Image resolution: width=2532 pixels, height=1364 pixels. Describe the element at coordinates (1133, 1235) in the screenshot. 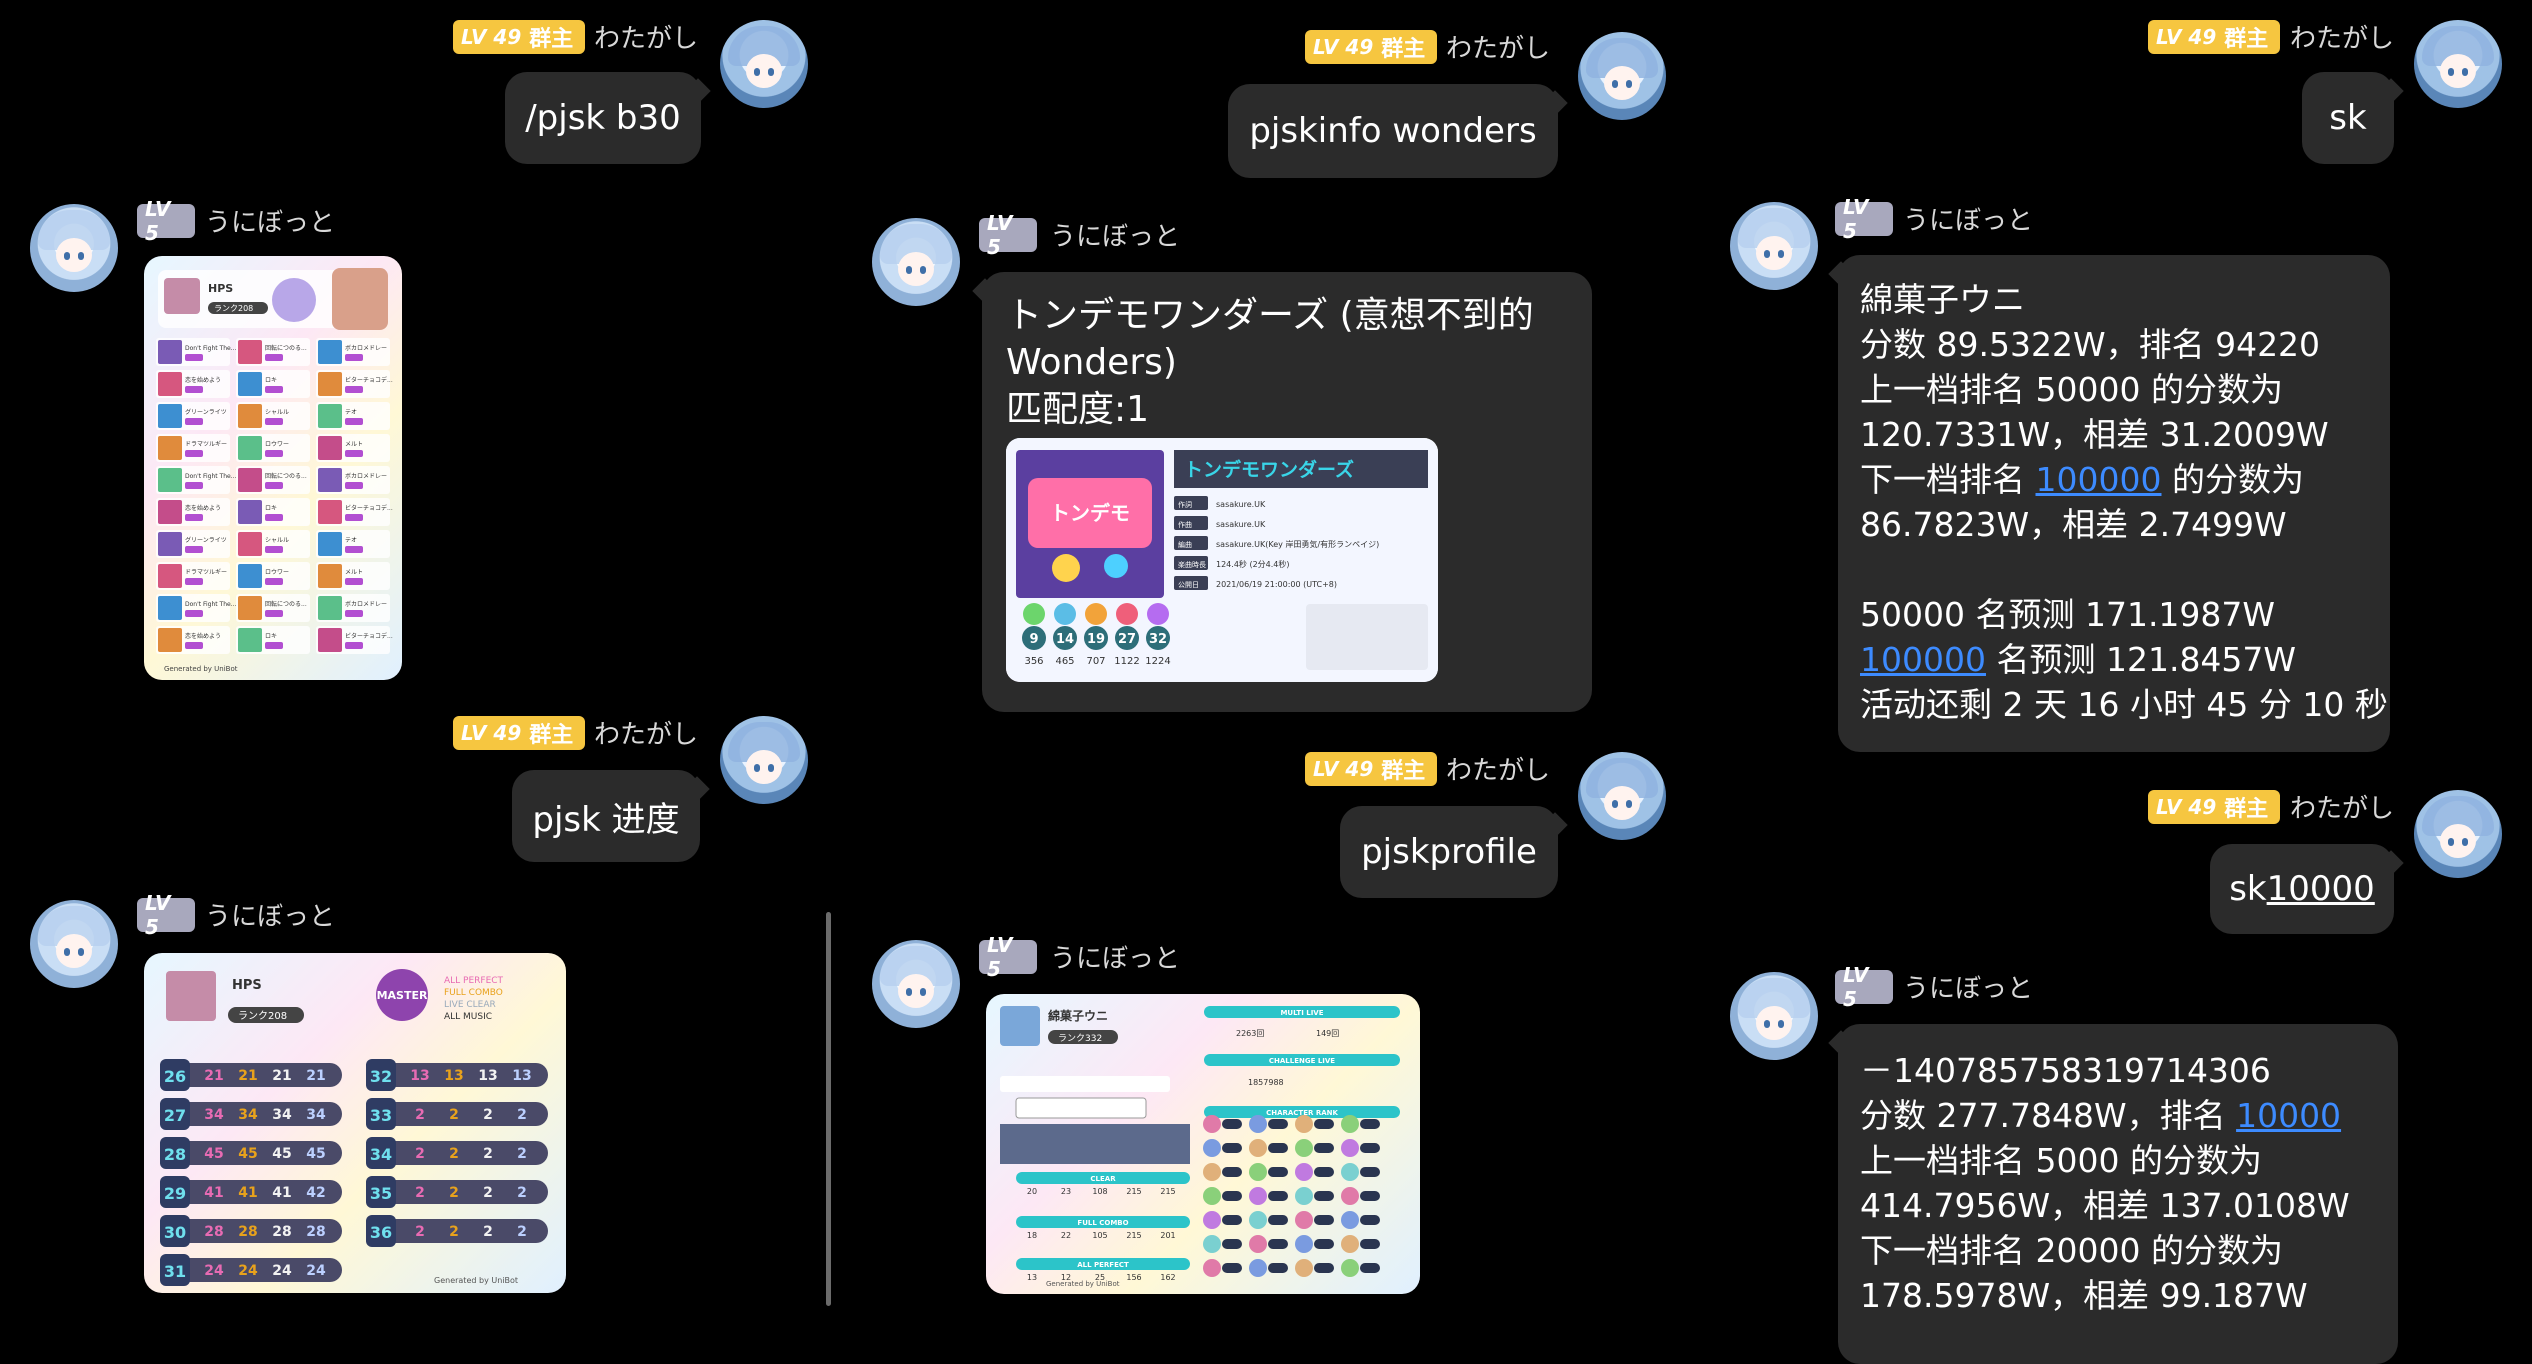

I see `stat-value: 215` at that location.